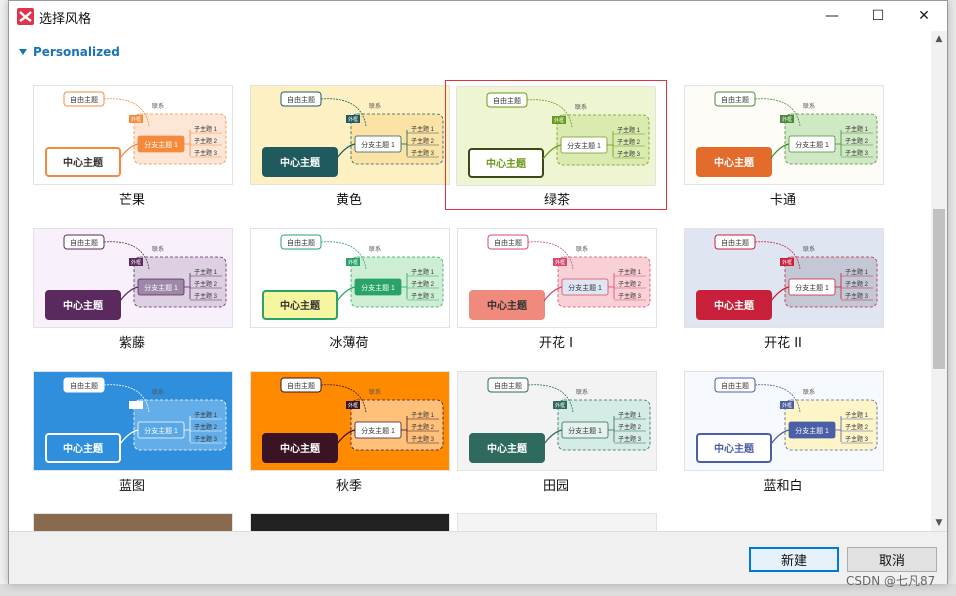 This screenshot has height=596, width=956. I want to click on background-app-bottom, so click(478, 590).